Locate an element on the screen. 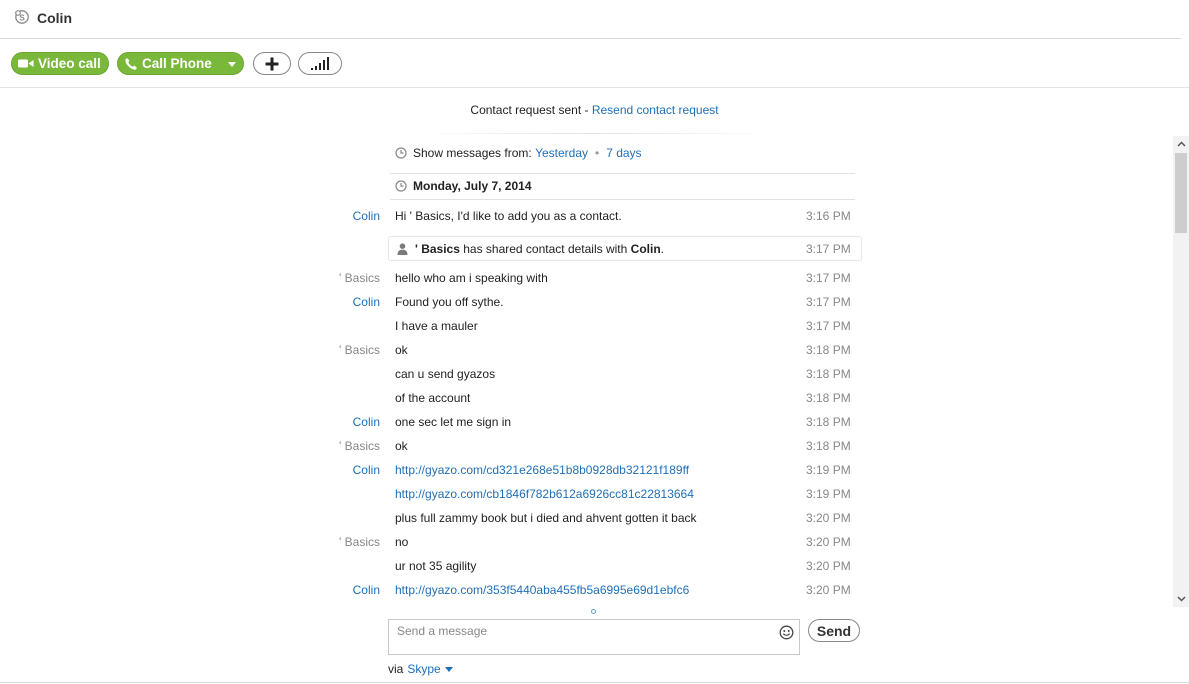 The height and width of the screenshot is (684, 1189). conversation-header: S Colin is located at coordinates (594, 19).